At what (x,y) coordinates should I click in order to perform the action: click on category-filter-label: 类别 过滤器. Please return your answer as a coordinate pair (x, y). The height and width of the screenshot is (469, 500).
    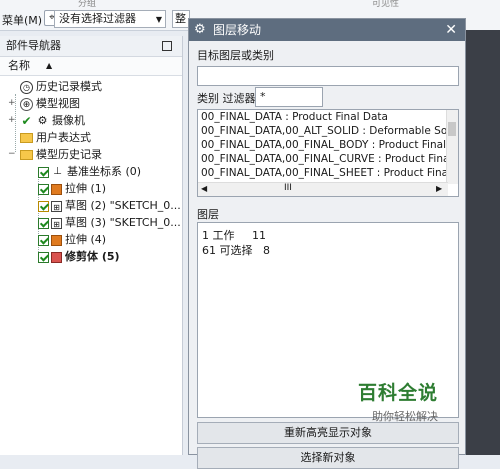
    Looking at the image, I should click on (226, 98).